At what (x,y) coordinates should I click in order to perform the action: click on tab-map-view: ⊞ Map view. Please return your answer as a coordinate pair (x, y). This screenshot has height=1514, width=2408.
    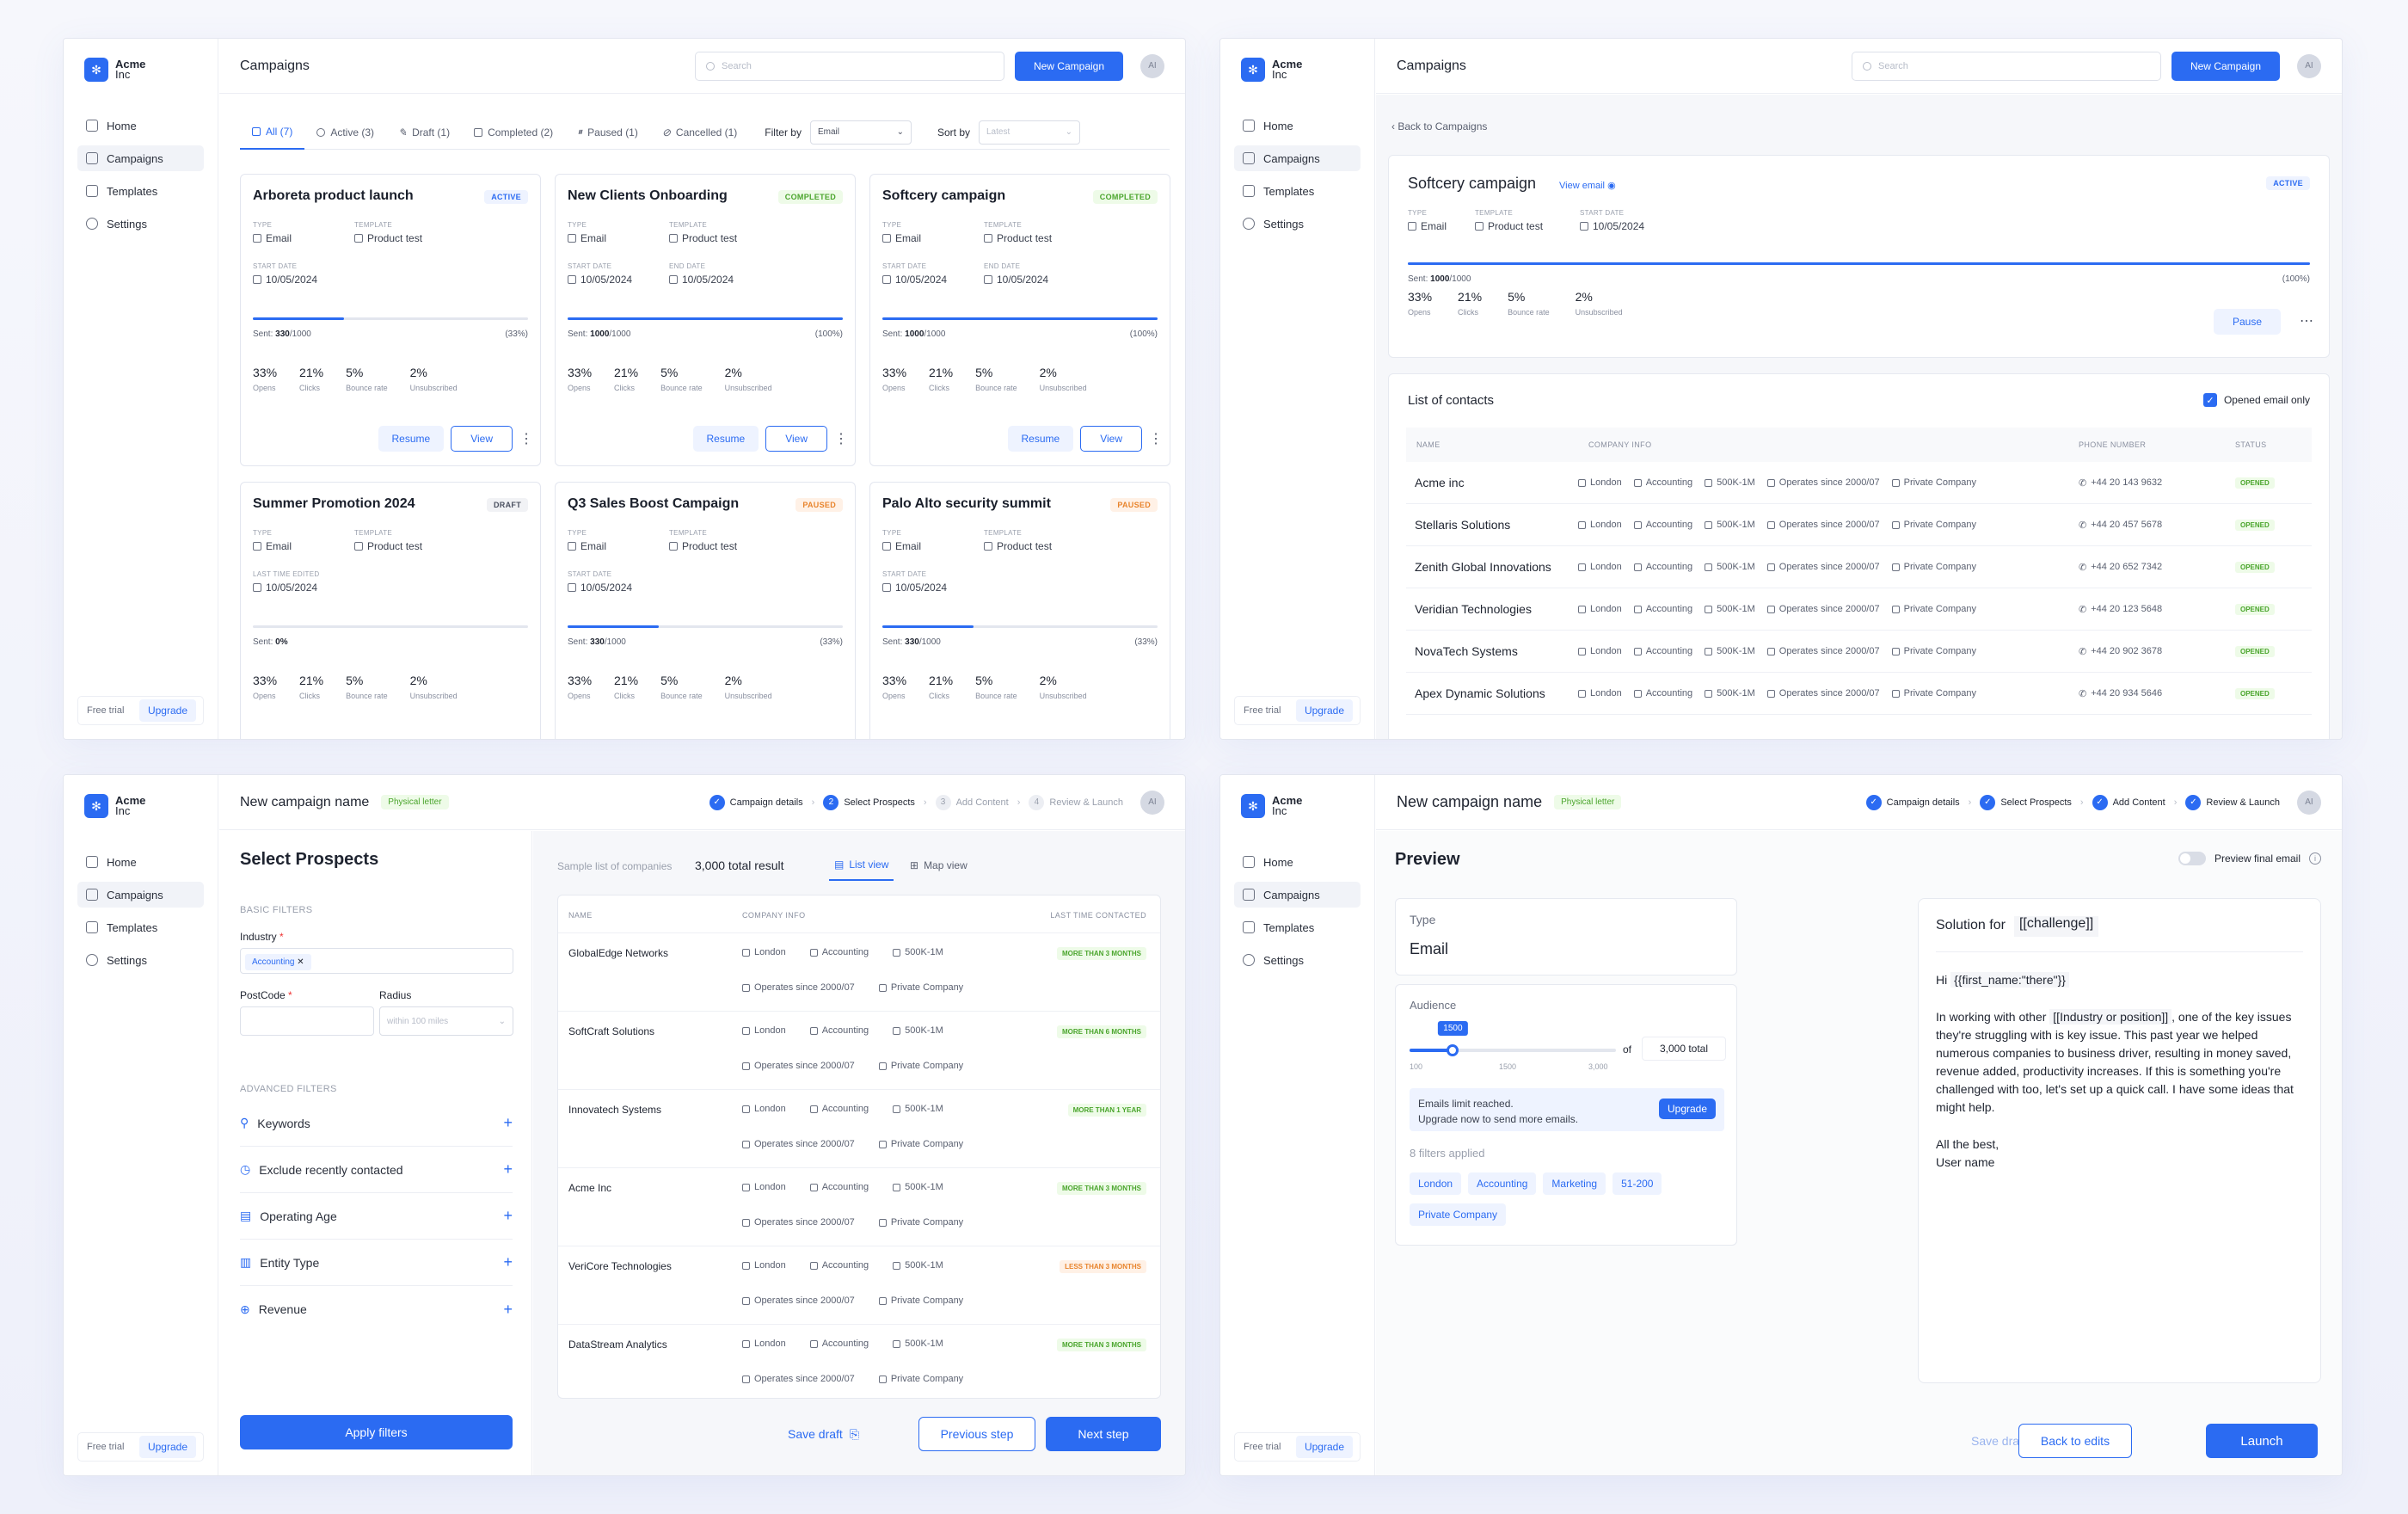
    Looking at the image, I should click on (939, 865).